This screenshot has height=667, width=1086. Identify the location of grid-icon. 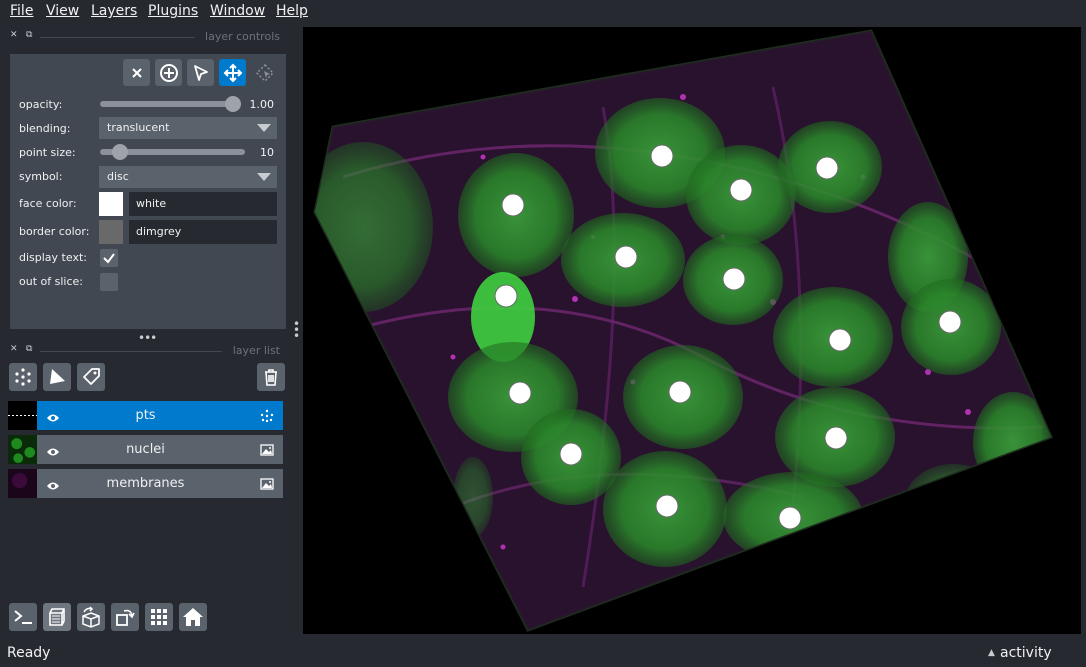
(159, 617).